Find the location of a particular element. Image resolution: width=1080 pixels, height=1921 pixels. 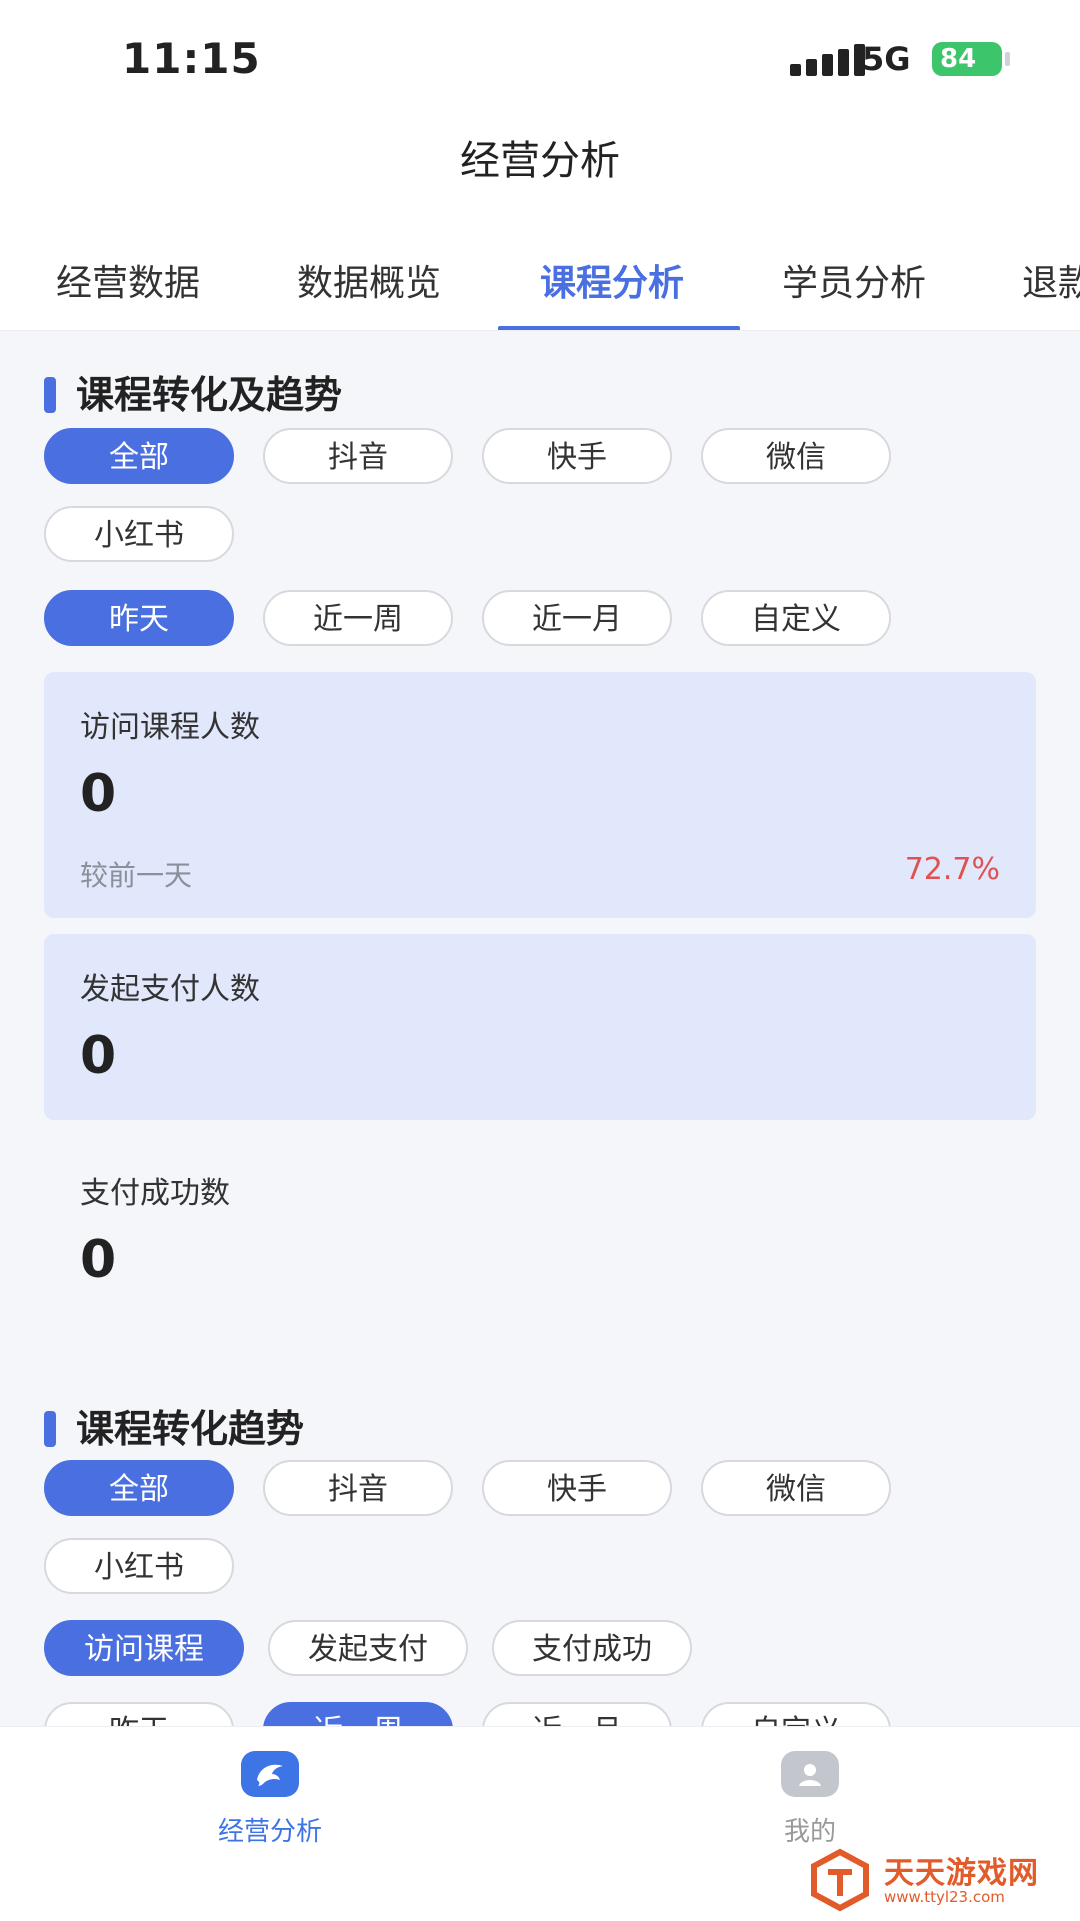

filter-period-week: 近一周 is located at coordinates (358, 618).